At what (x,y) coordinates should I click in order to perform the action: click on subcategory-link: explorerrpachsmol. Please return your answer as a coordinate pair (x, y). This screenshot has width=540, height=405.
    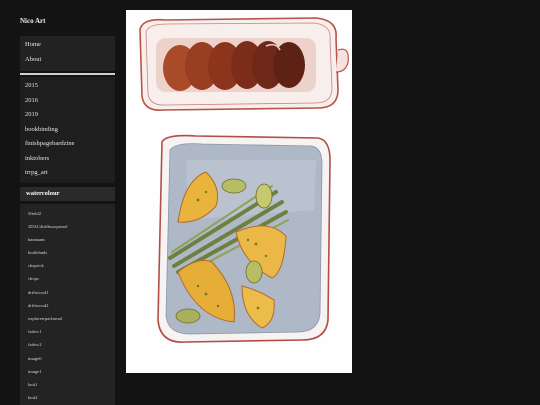
    Looking at the image, I should click on (67, 318).